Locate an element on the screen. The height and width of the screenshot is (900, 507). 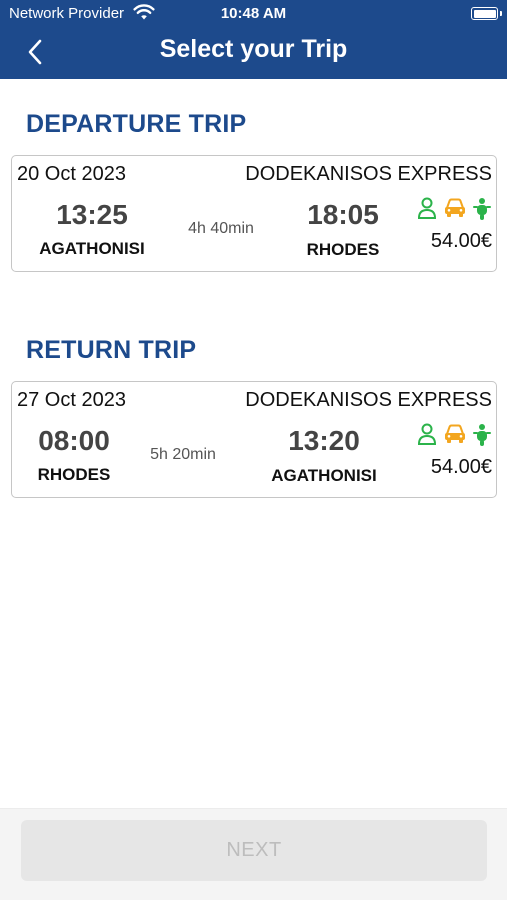
trip-duration: 5h 20min is located at coordinates (183, 454).